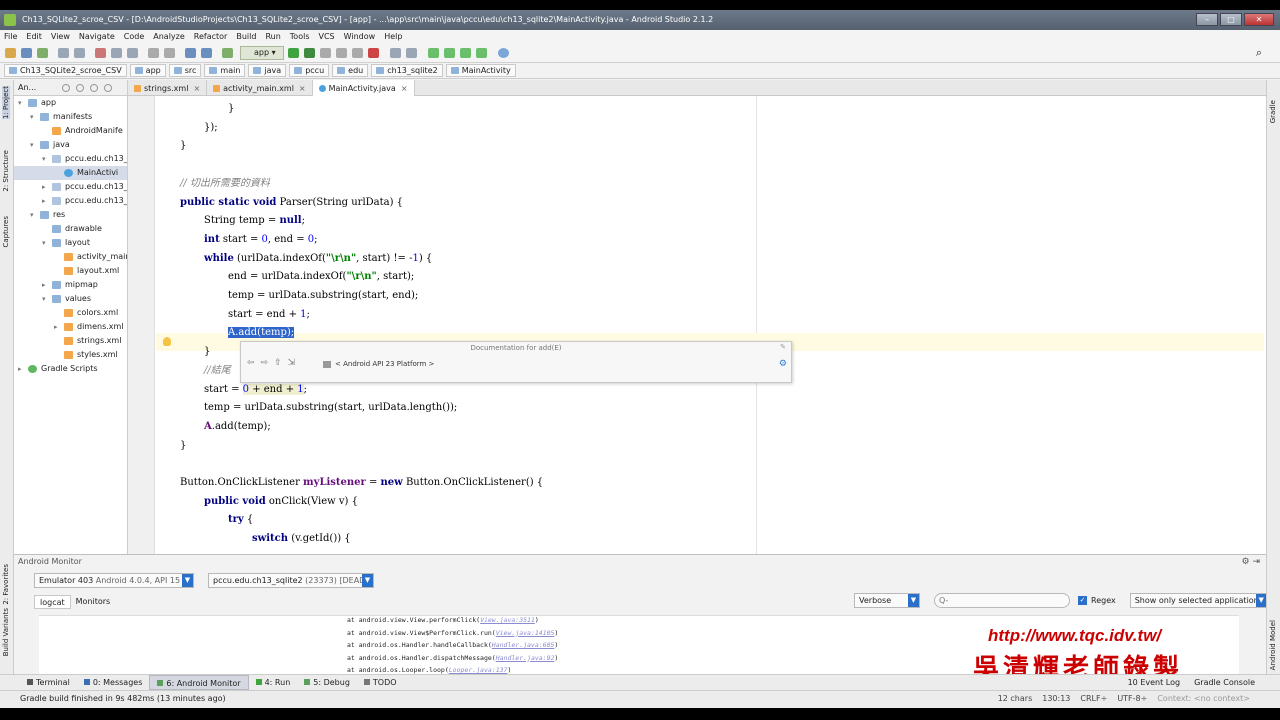 Image resolution: width=1280 pixels, height=720 pixels. Describe the element at coordinates (309, 53) in the screenshot. I see `debug-icon` at that location.